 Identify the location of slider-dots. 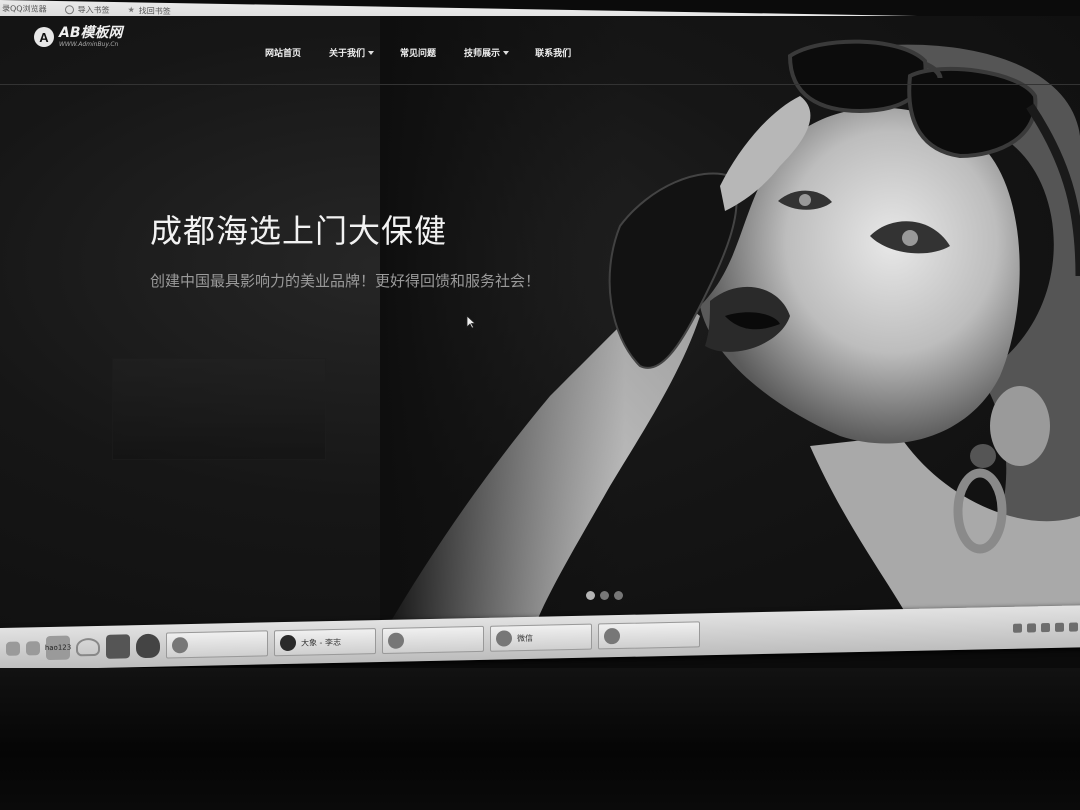
(604, 595).